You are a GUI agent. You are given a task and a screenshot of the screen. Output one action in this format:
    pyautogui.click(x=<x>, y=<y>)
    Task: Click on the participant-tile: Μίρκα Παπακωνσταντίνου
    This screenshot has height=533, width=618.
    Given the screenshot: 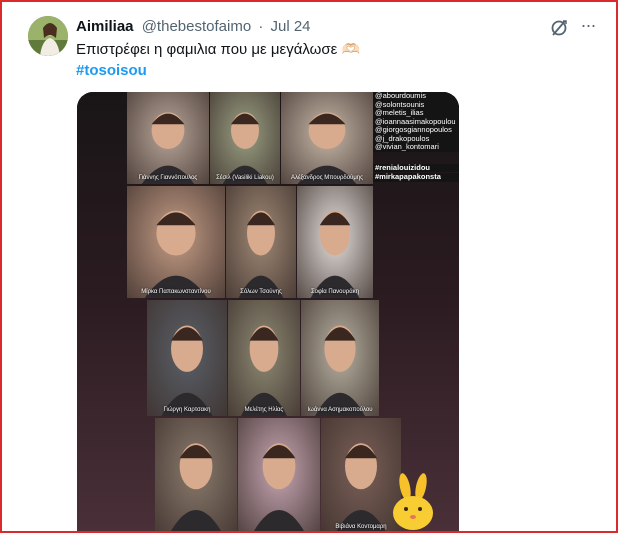 What is the action you would take?
    pyautogui.click(x=176, y=242)
    